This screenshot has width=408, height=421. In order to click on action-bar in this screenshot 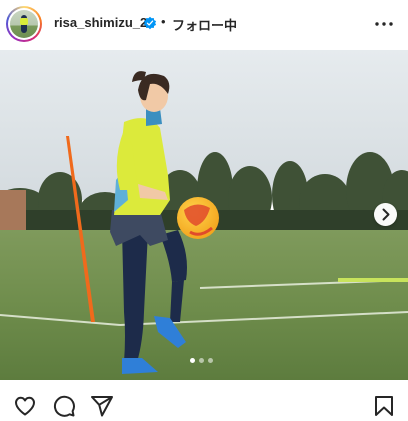, I will do `click(204, 404)`.